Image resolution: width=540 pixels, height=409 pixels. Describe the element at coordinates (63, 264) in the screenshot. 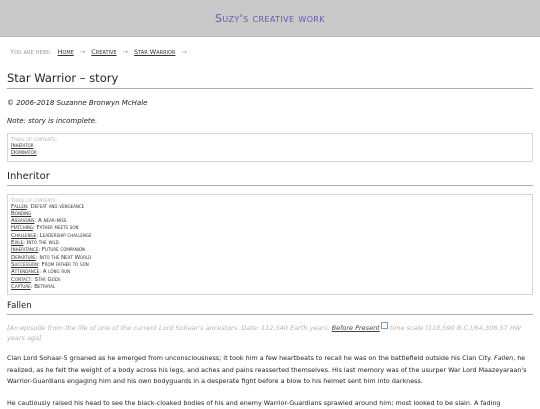

I see `toc-description: : From father to son` at that location.